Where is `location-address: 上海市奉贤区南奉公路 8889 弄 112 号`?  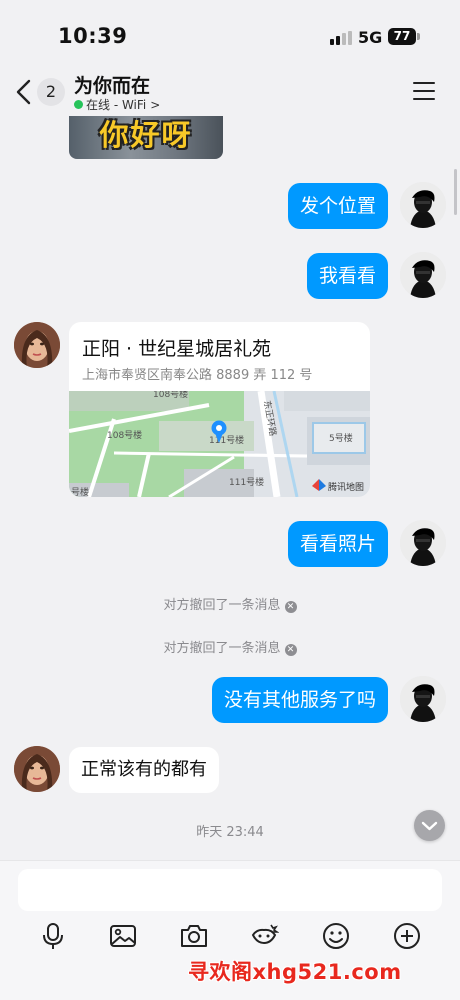 location-address: 上海市奉贤区南奉公路 8889 弄 112 号 is located at coordinates (197, 375).